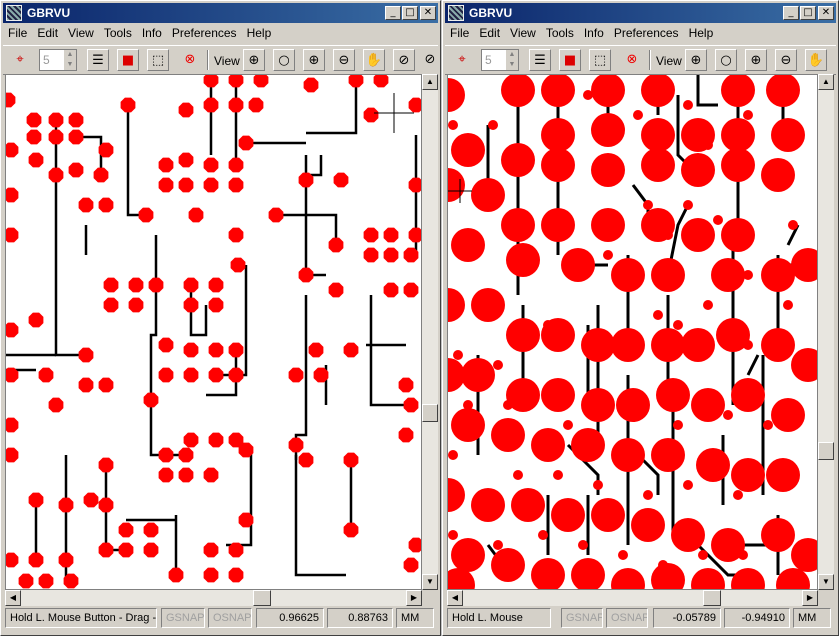 Image resolution: width=839 pixels, height=636 pixels. What do you see at coordinates (812, 618) in the screenshot?
I see `units-indicator: MM` at bounding box center [812, 618].